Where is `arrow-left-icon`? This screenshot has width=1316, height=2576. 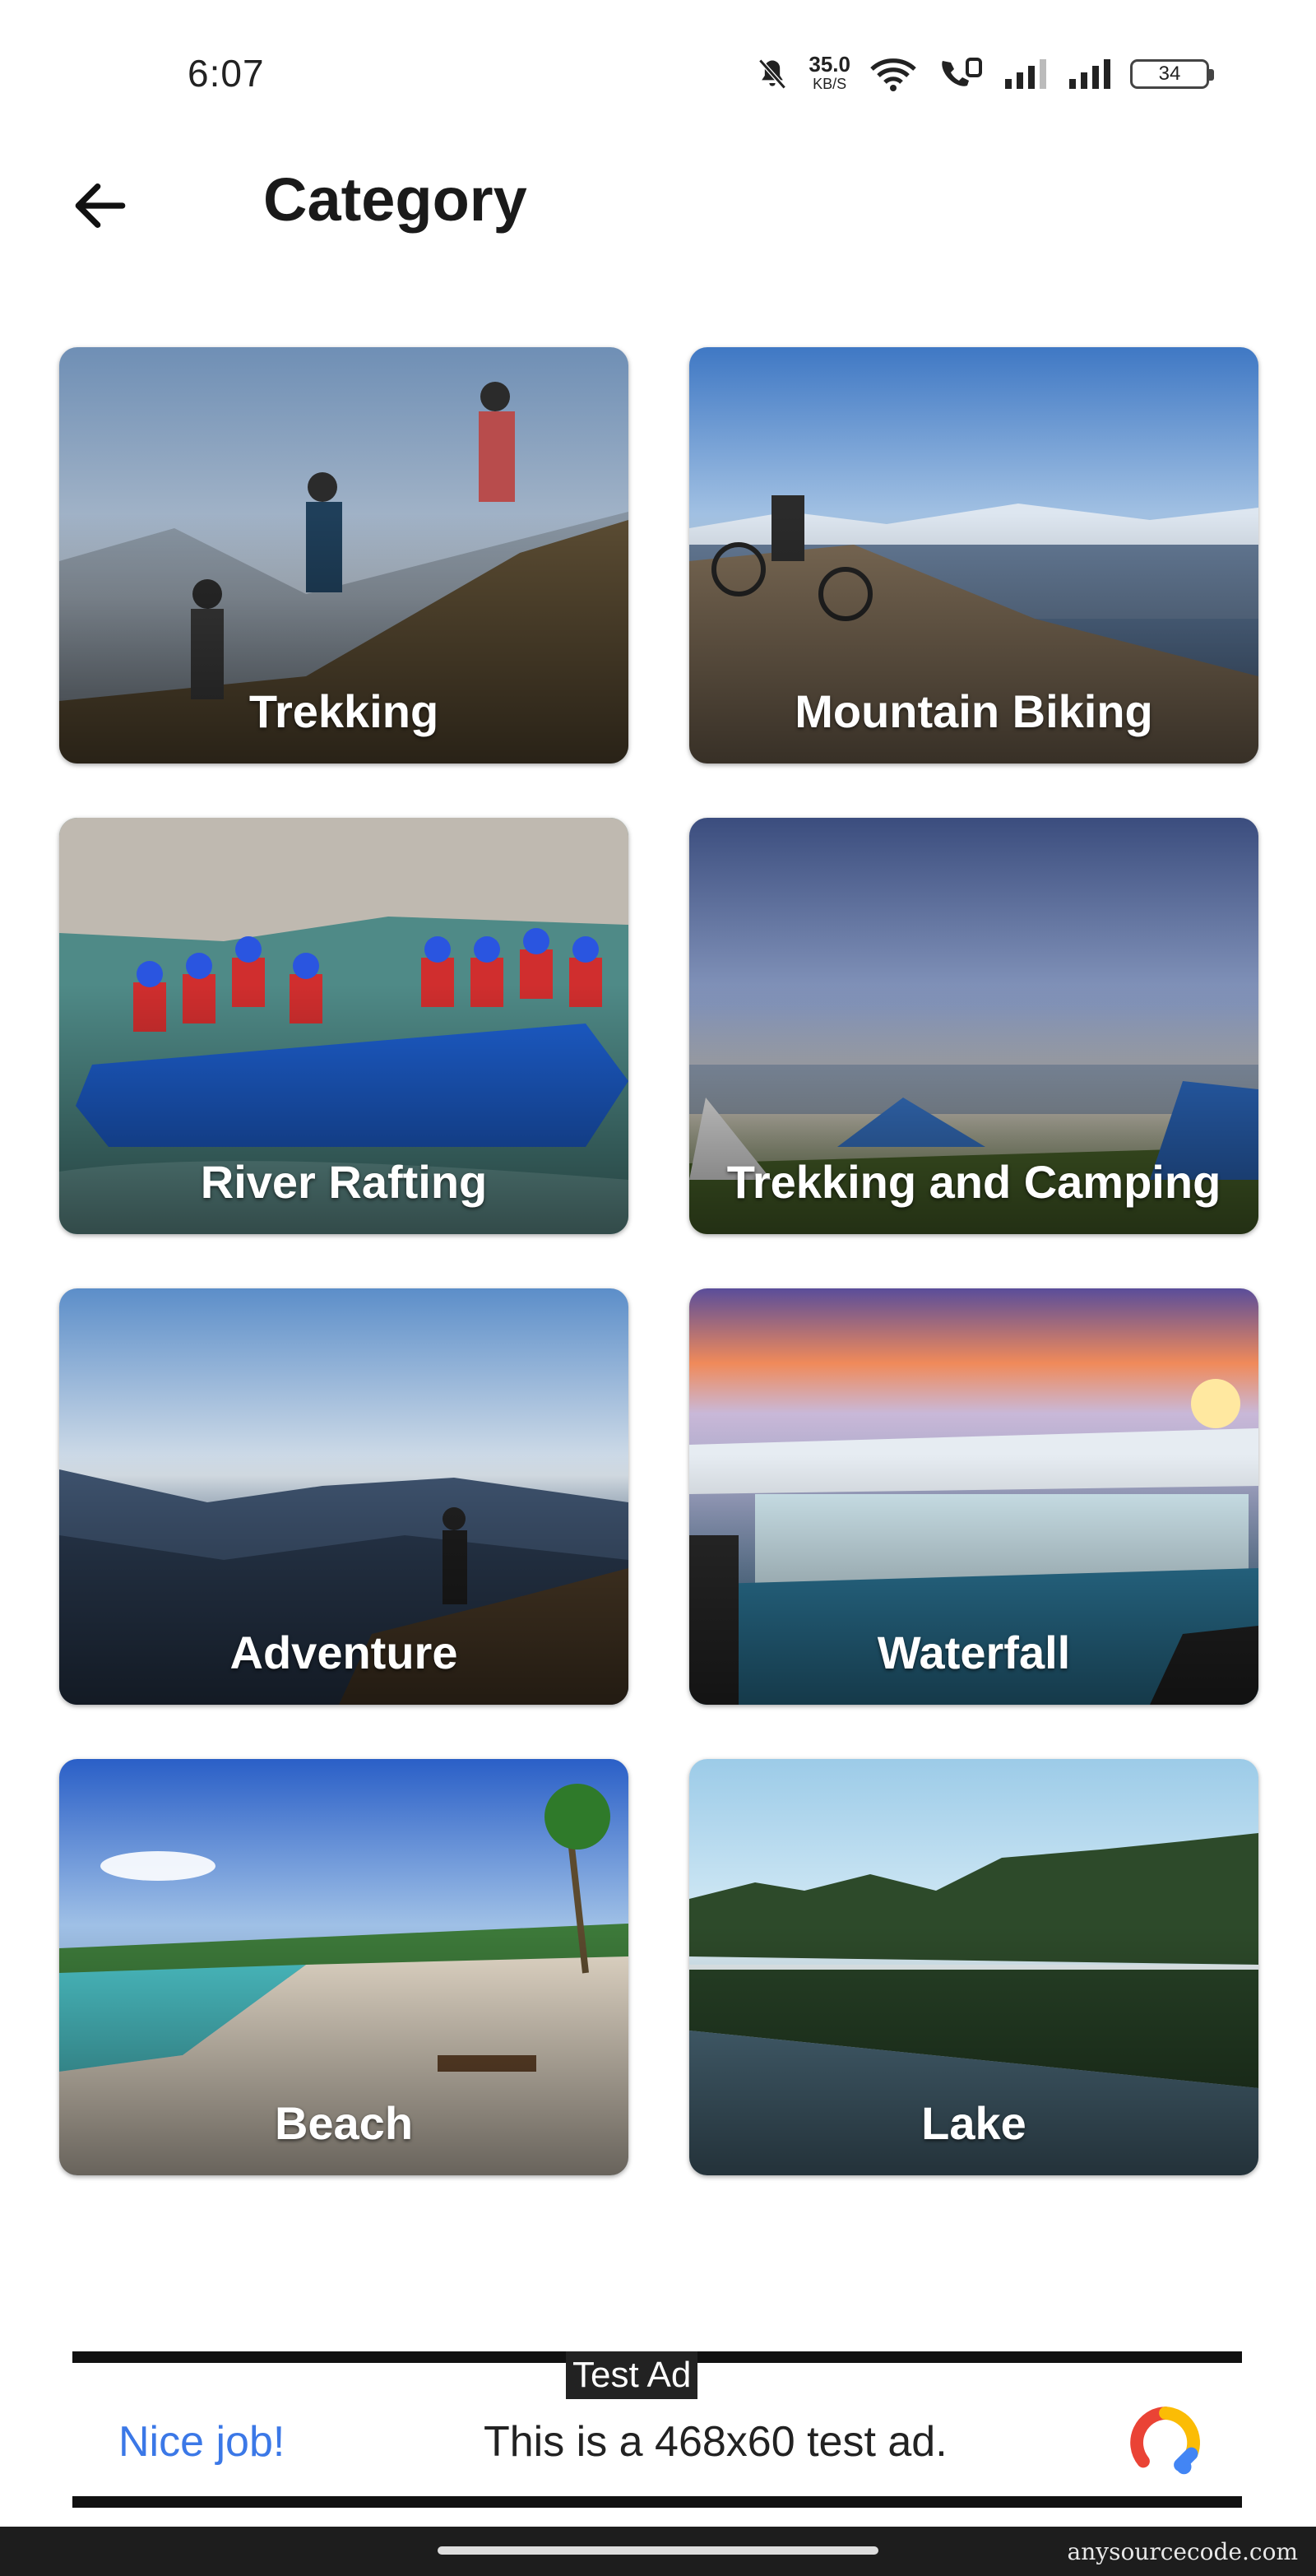
arrow-left-icon is located at coordinates (100, 206).